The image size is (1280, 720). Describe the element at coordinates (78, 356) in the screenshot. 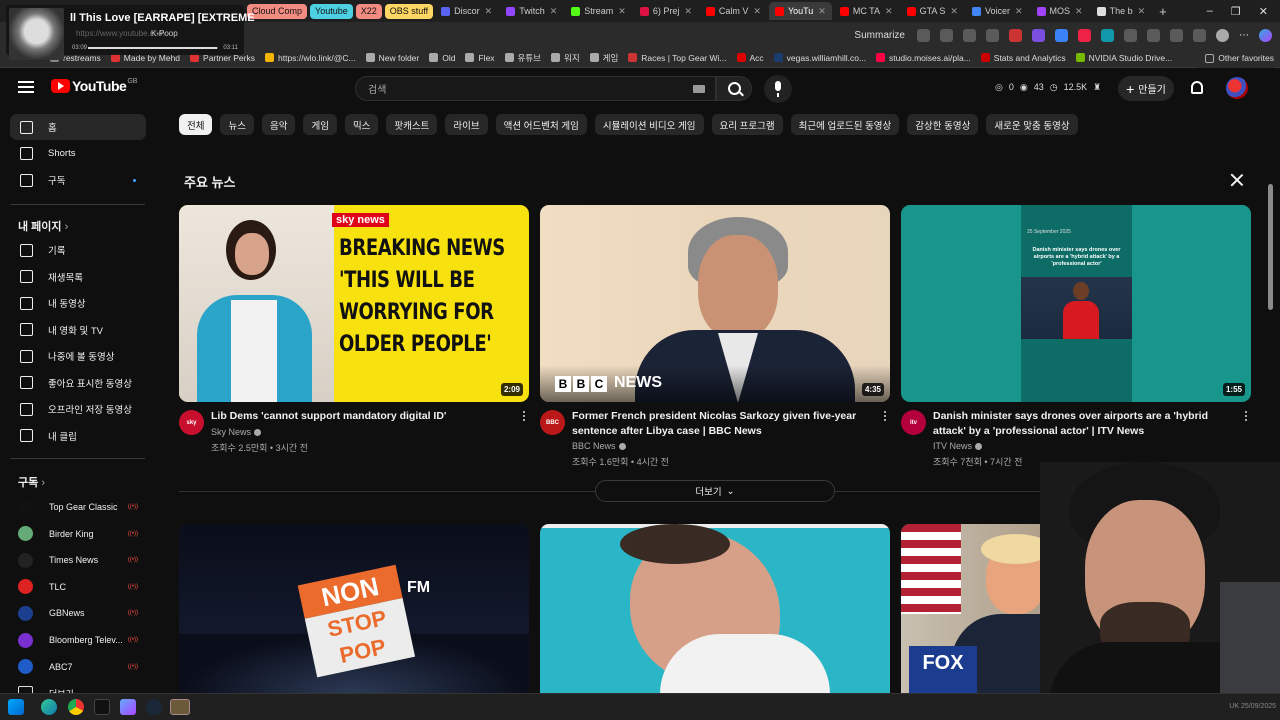

I see `sidebar-item-watch-later: 나중에 볼 동영상` at that location.